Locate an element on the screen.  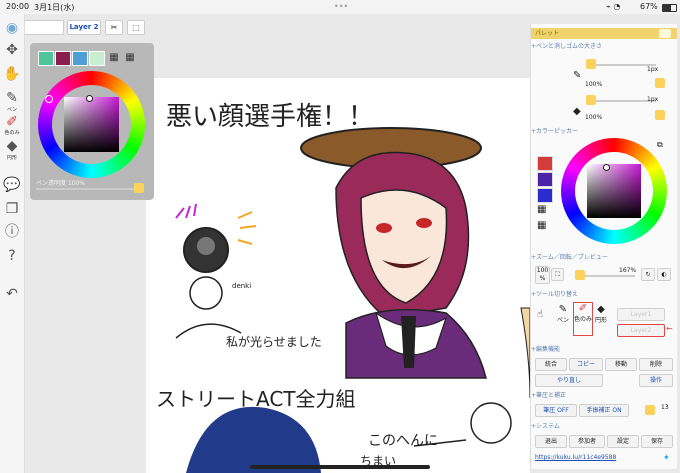
multitask-dots: ••• is located at coordinates (341, 6).